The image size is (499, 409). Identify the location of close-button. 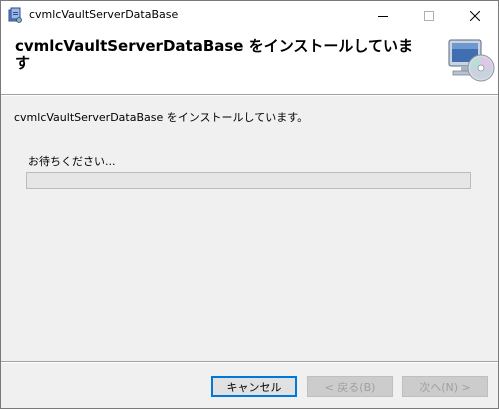
(475, 15).